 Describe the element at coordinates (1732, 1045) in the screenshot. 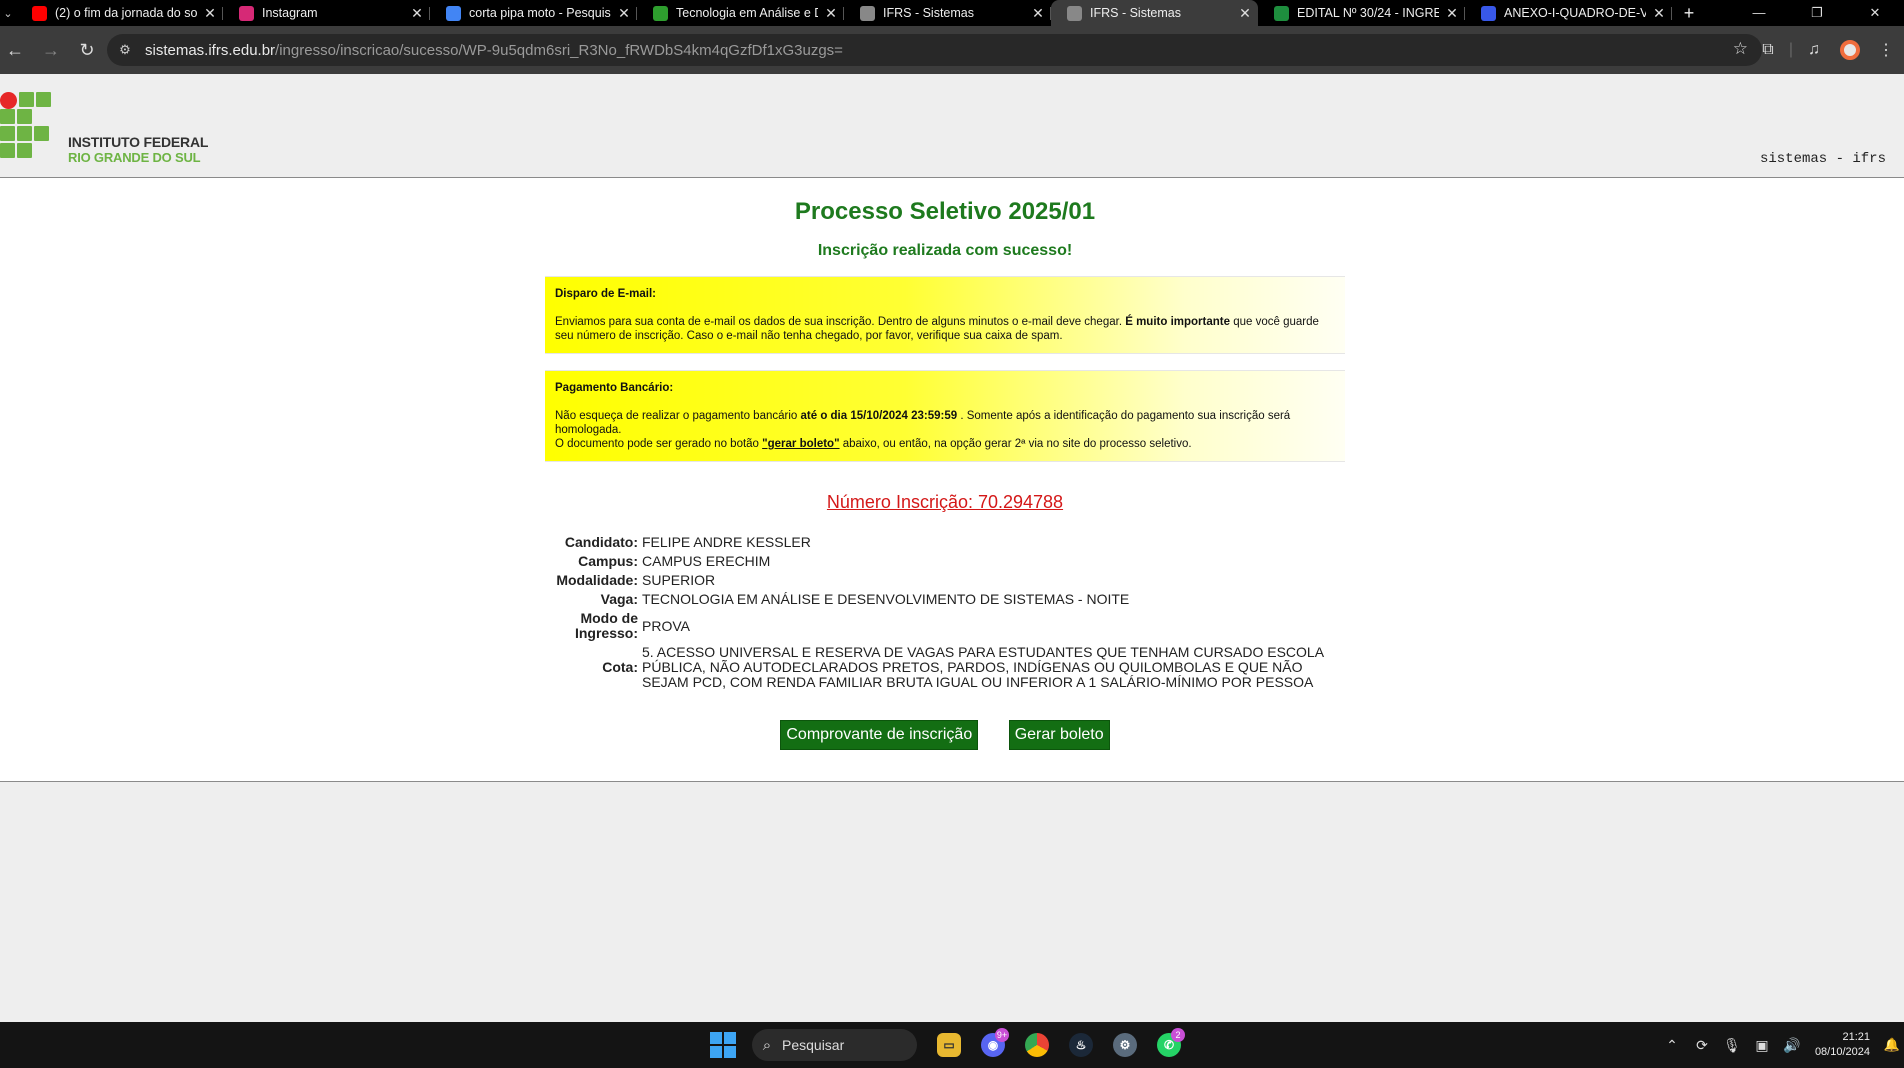

I see `microphone-icon: 🎙` at that location.